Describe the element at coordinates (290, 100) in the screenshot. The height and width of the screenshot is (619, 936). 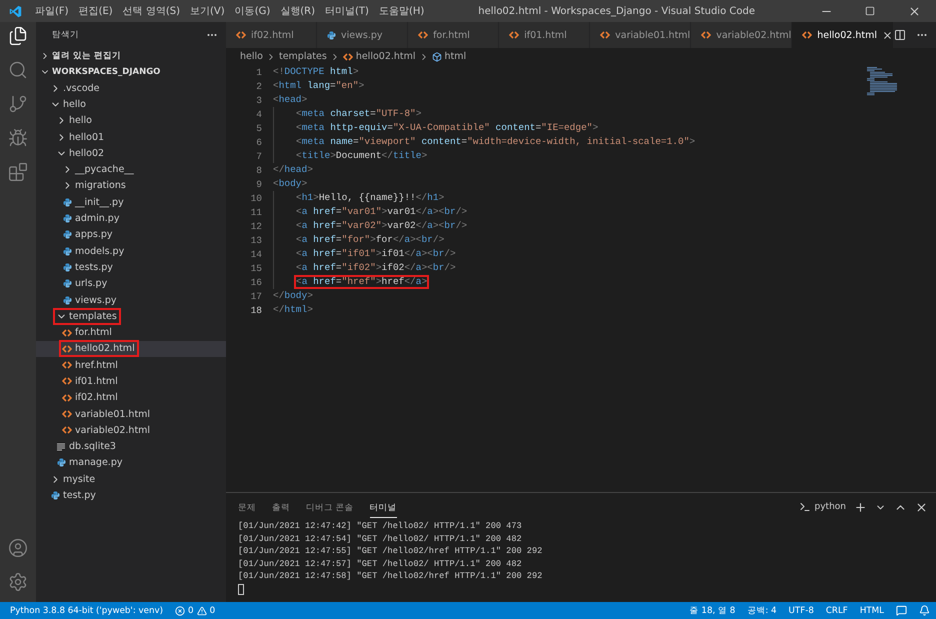
I see `code-line: <head>` at that location.